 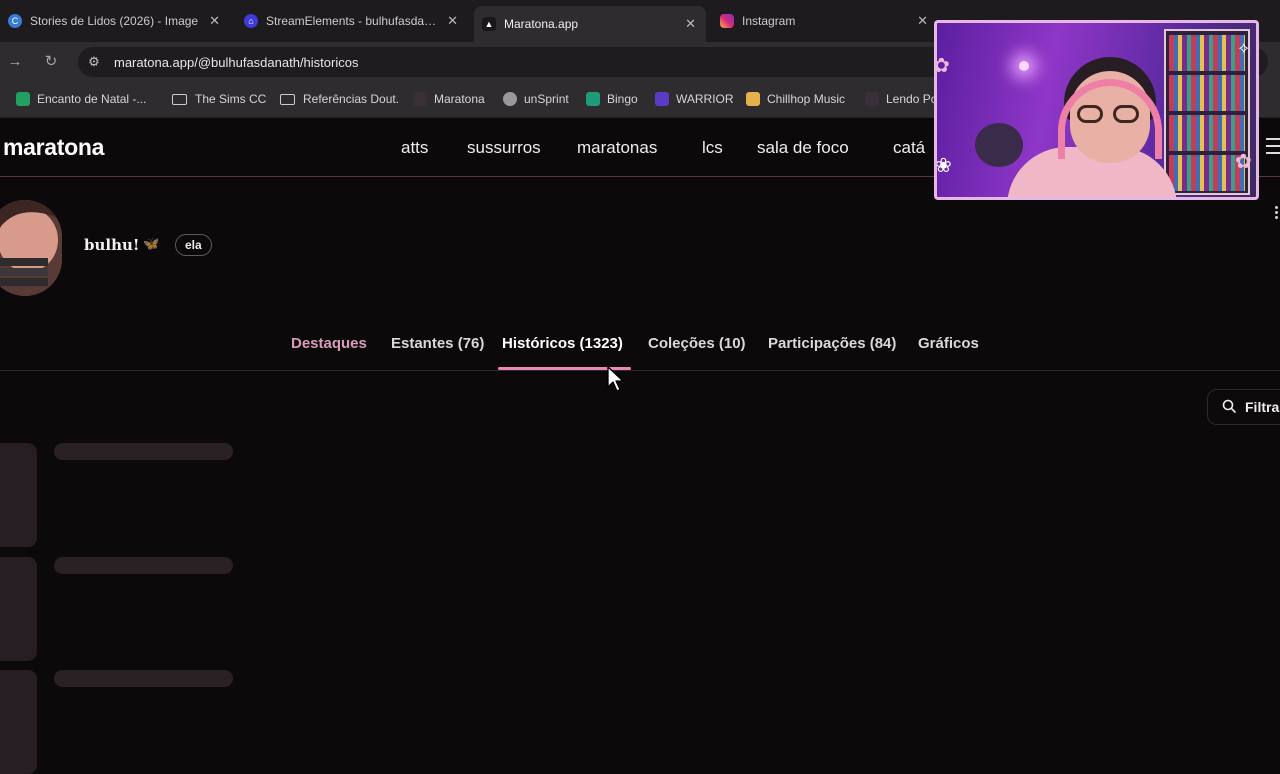 I want to click on bookmark-label: The Sims CC, so click(x=231, y=99).